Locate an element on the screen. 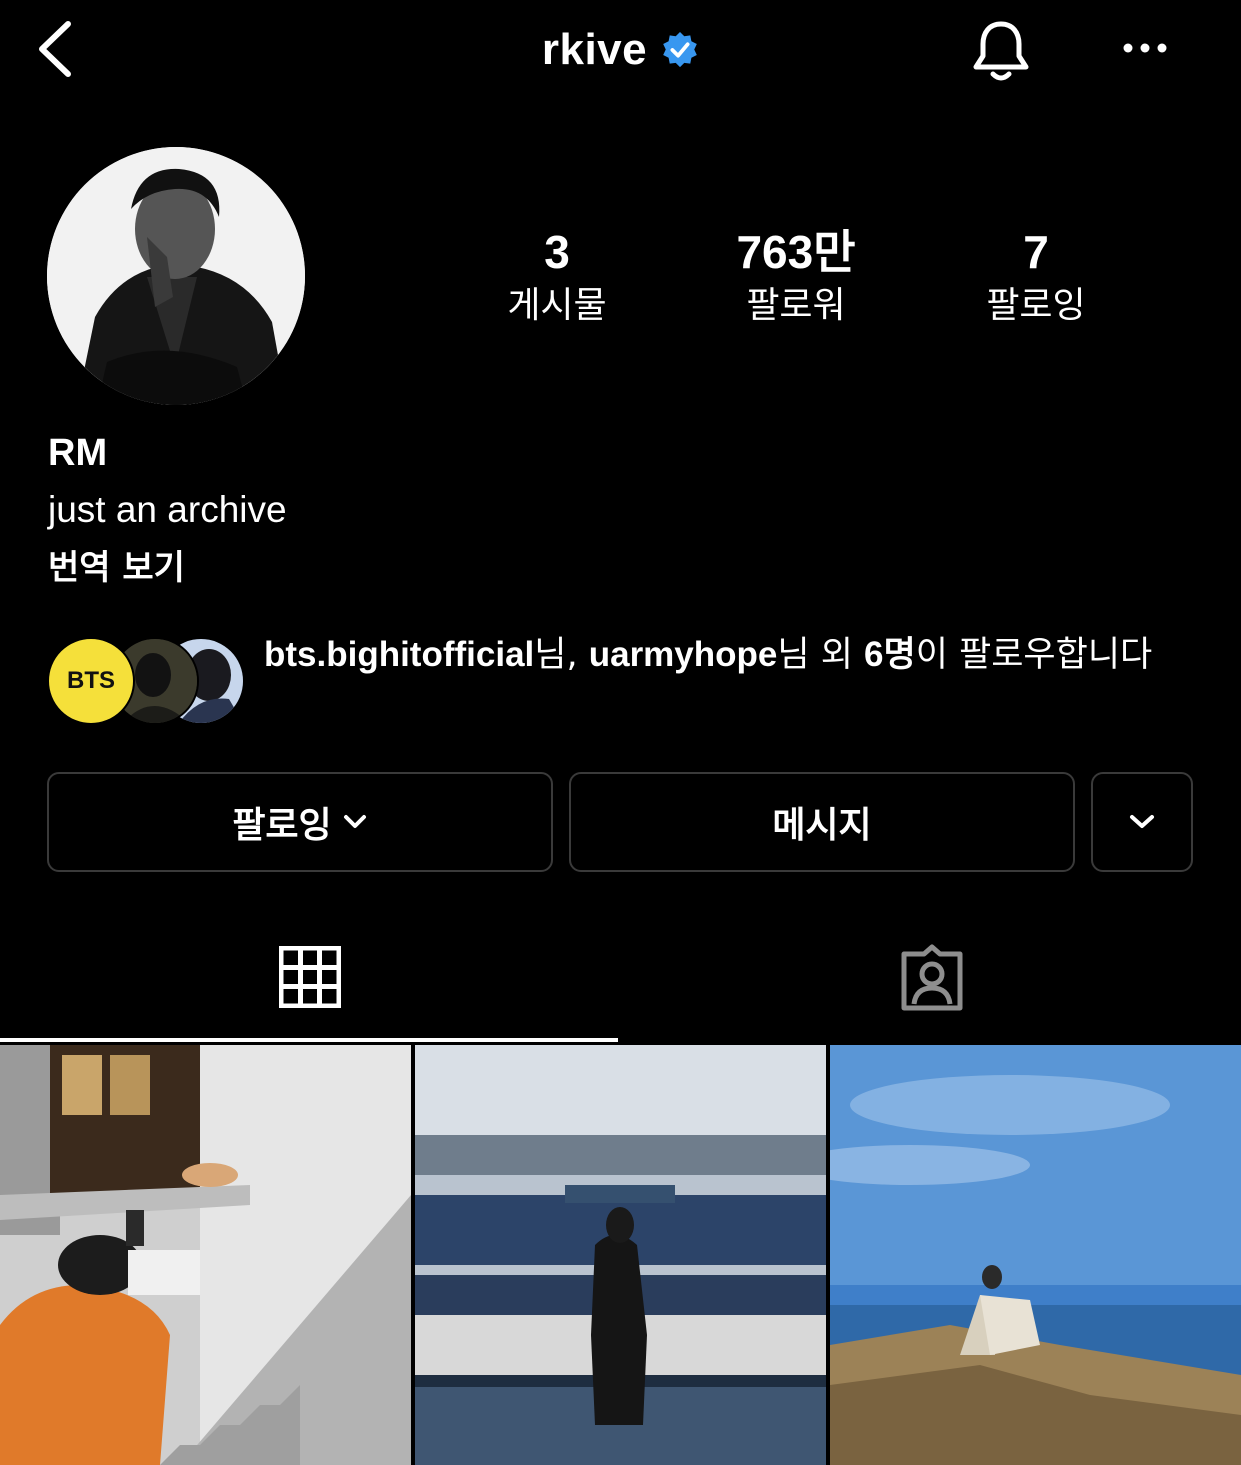 The image size is (1241, 1465). username-title: rkive is located at coordinates (594, 49).